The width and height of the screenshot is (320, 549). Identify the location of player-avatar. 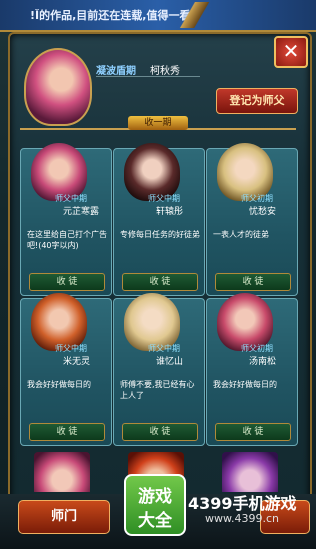
(58, 87).